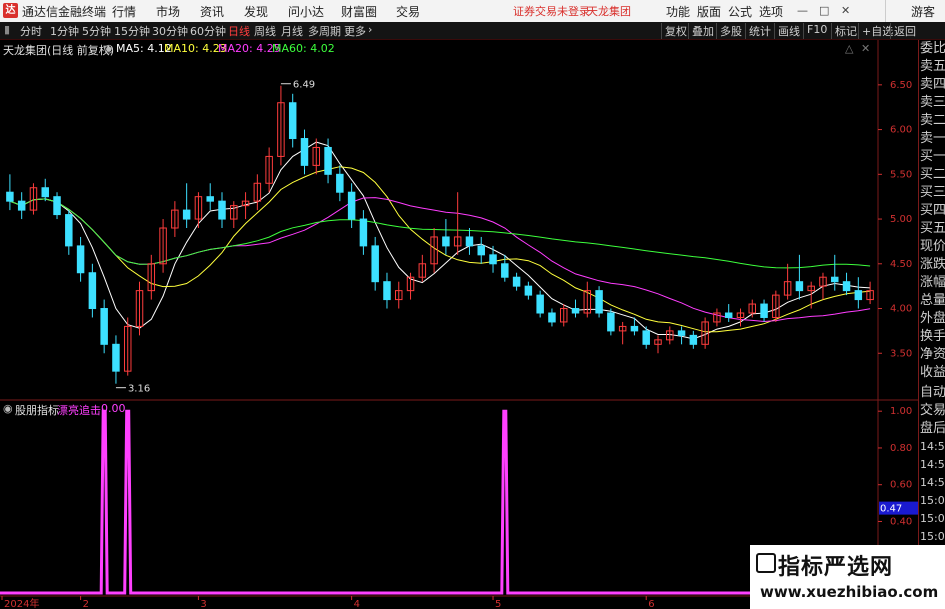 The width and height of the screenshot is (945, 609). I want to click on price-tick-label: 3.50, so click(901, 353).